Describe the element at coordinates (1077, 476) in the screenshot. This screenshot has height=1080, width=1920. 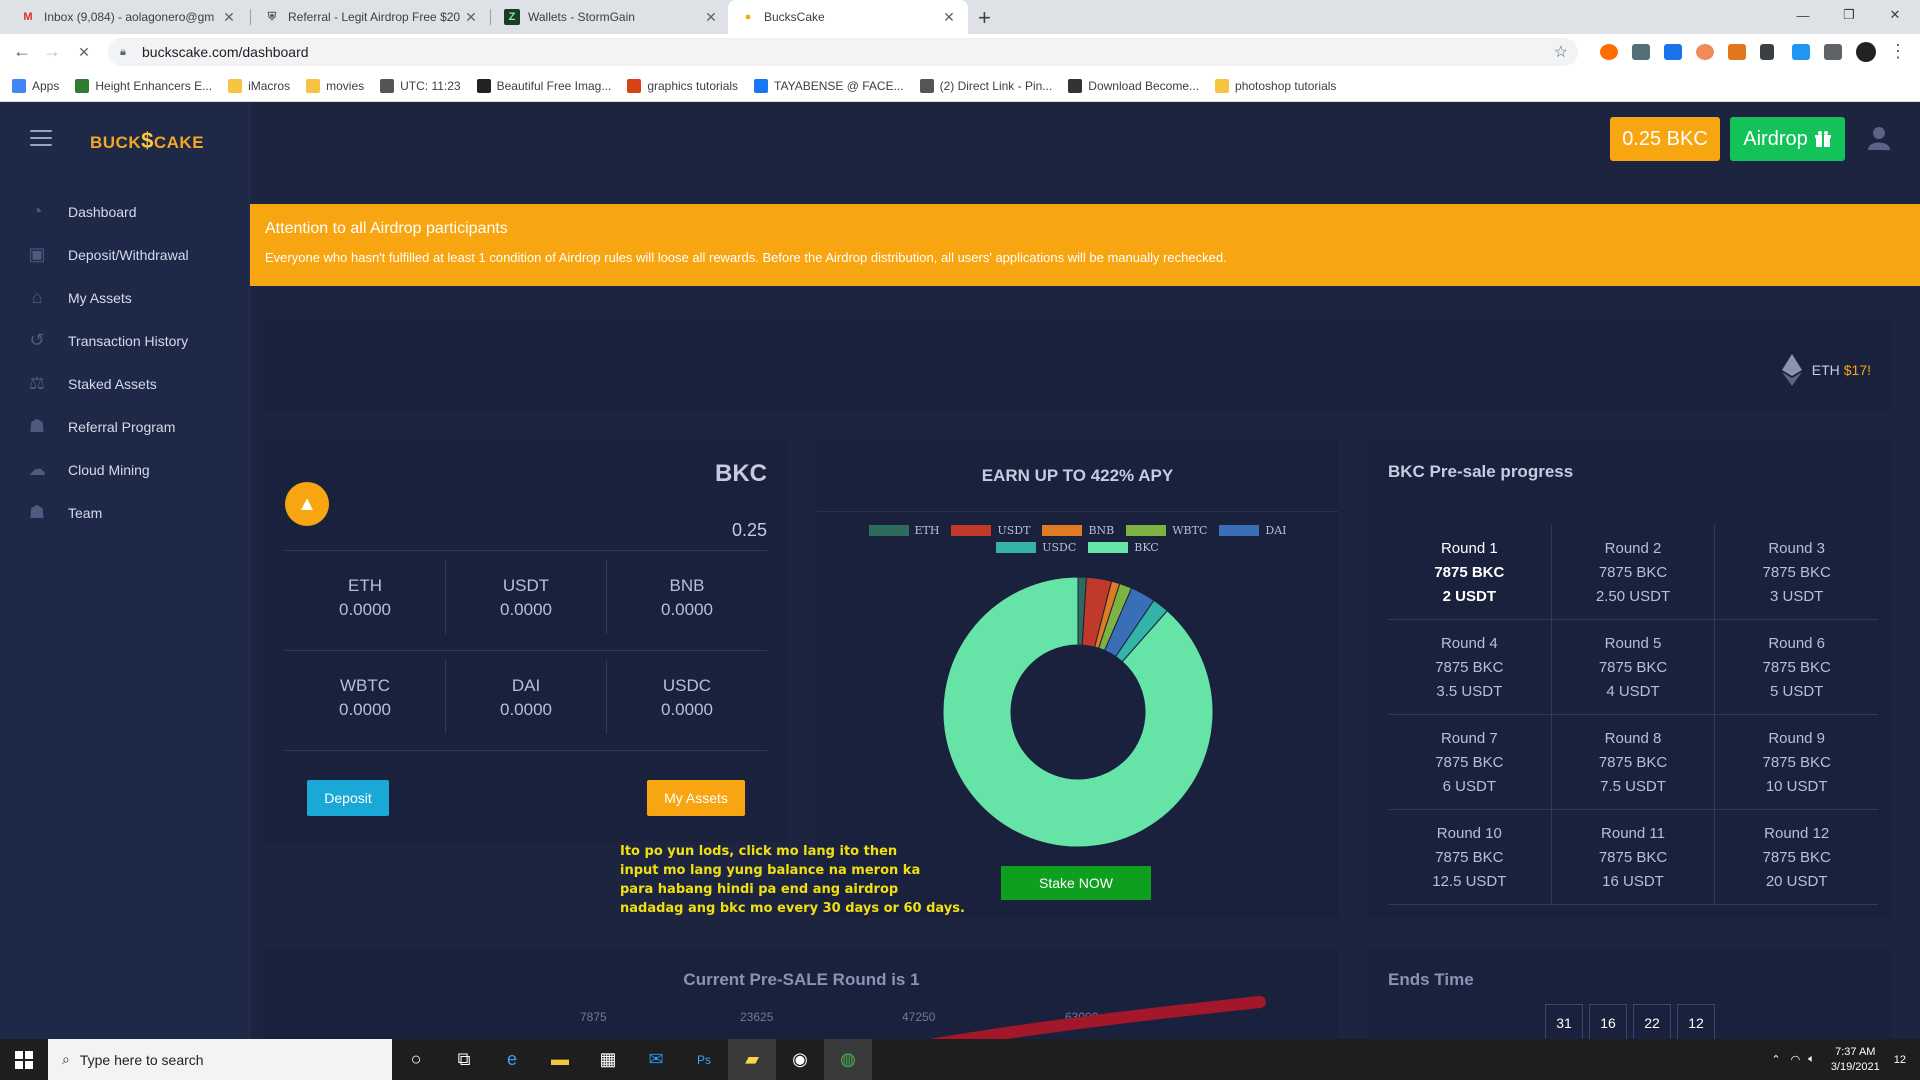
I see `earn-title: EARN UP TO 422% APY` at that location.